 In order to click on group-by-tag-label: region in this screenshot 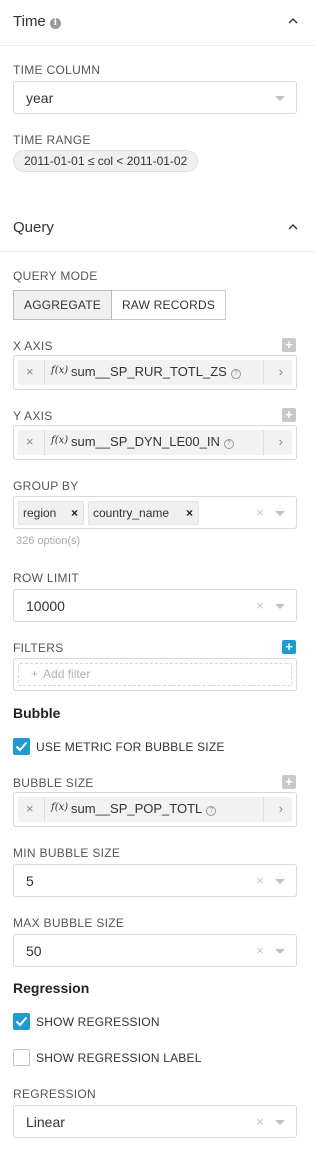, I will do `click(40, 513)`.